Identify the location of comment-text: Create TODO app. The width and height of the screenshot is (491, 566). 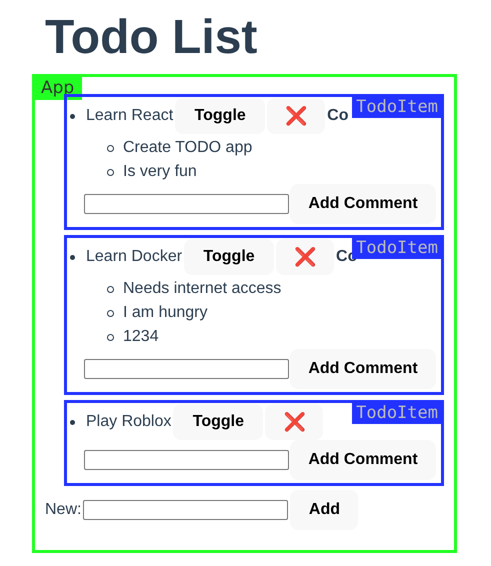
(187, 148).